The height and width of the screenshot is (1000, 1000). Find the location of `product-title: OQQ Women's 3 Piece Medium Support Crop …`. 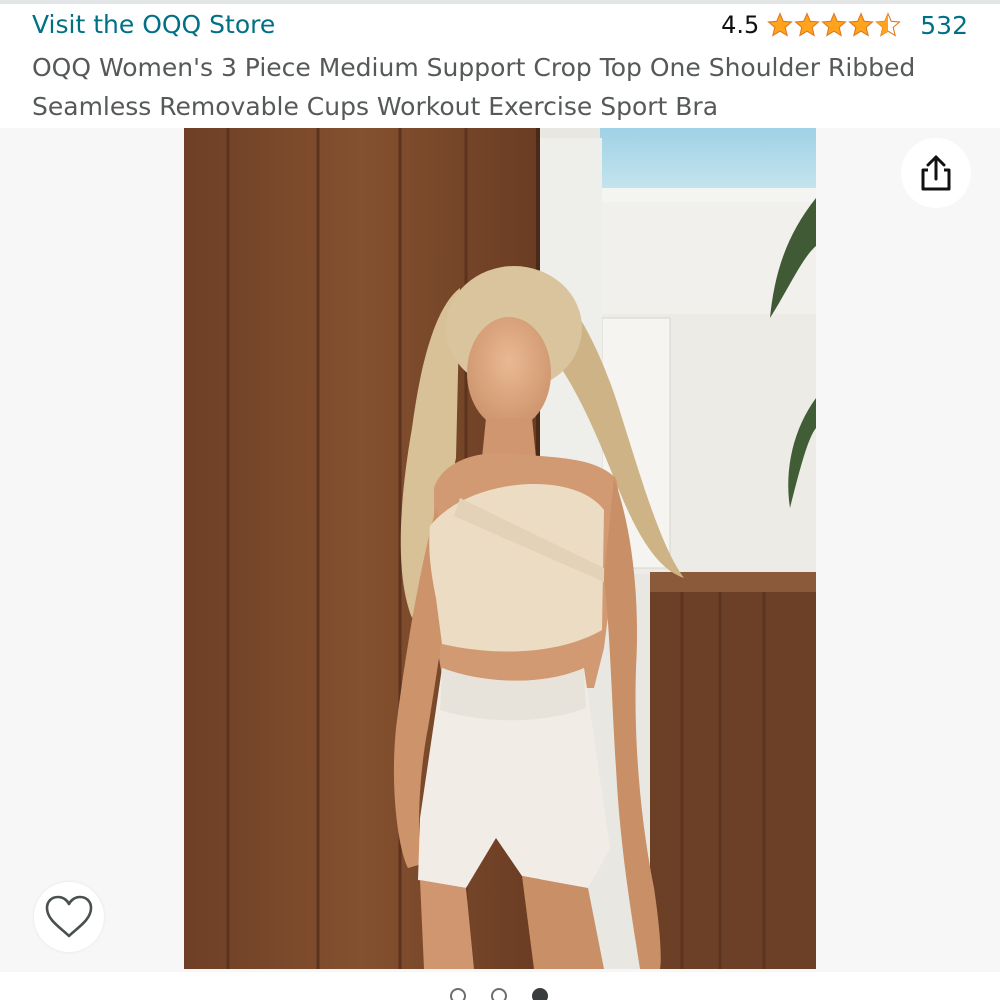

product-title: OQQ Women's 3 Piece Medium Support Crop … is located at coordinates (474, 87).